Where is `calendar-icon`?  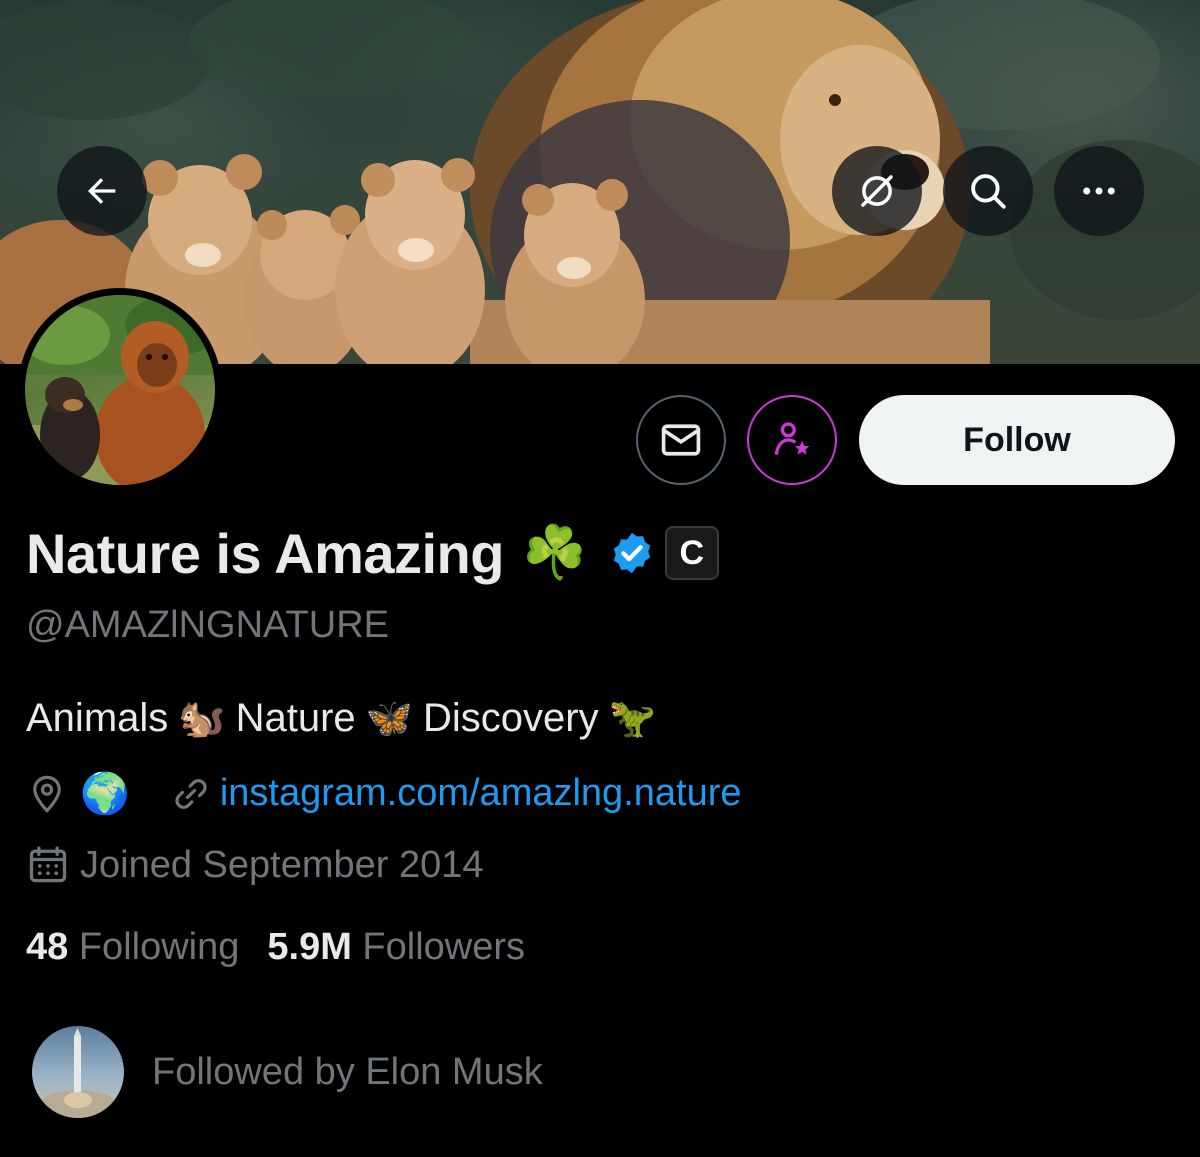 calendar-icon is located at coordinates (48, 864).